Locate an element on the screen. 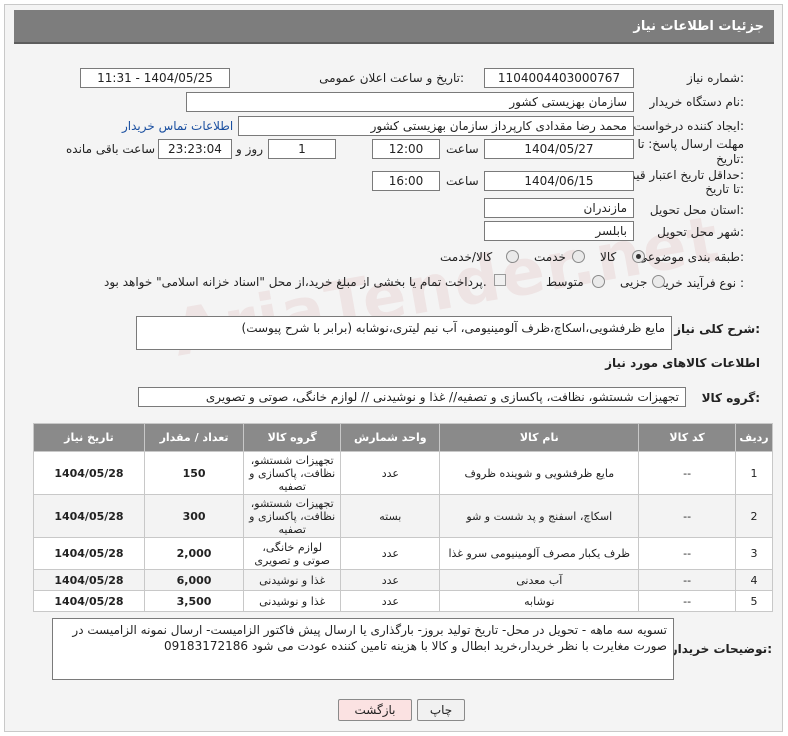 The image size is (788, 736). header-unit: واحد شمارش is located at coordinates (390, 437).